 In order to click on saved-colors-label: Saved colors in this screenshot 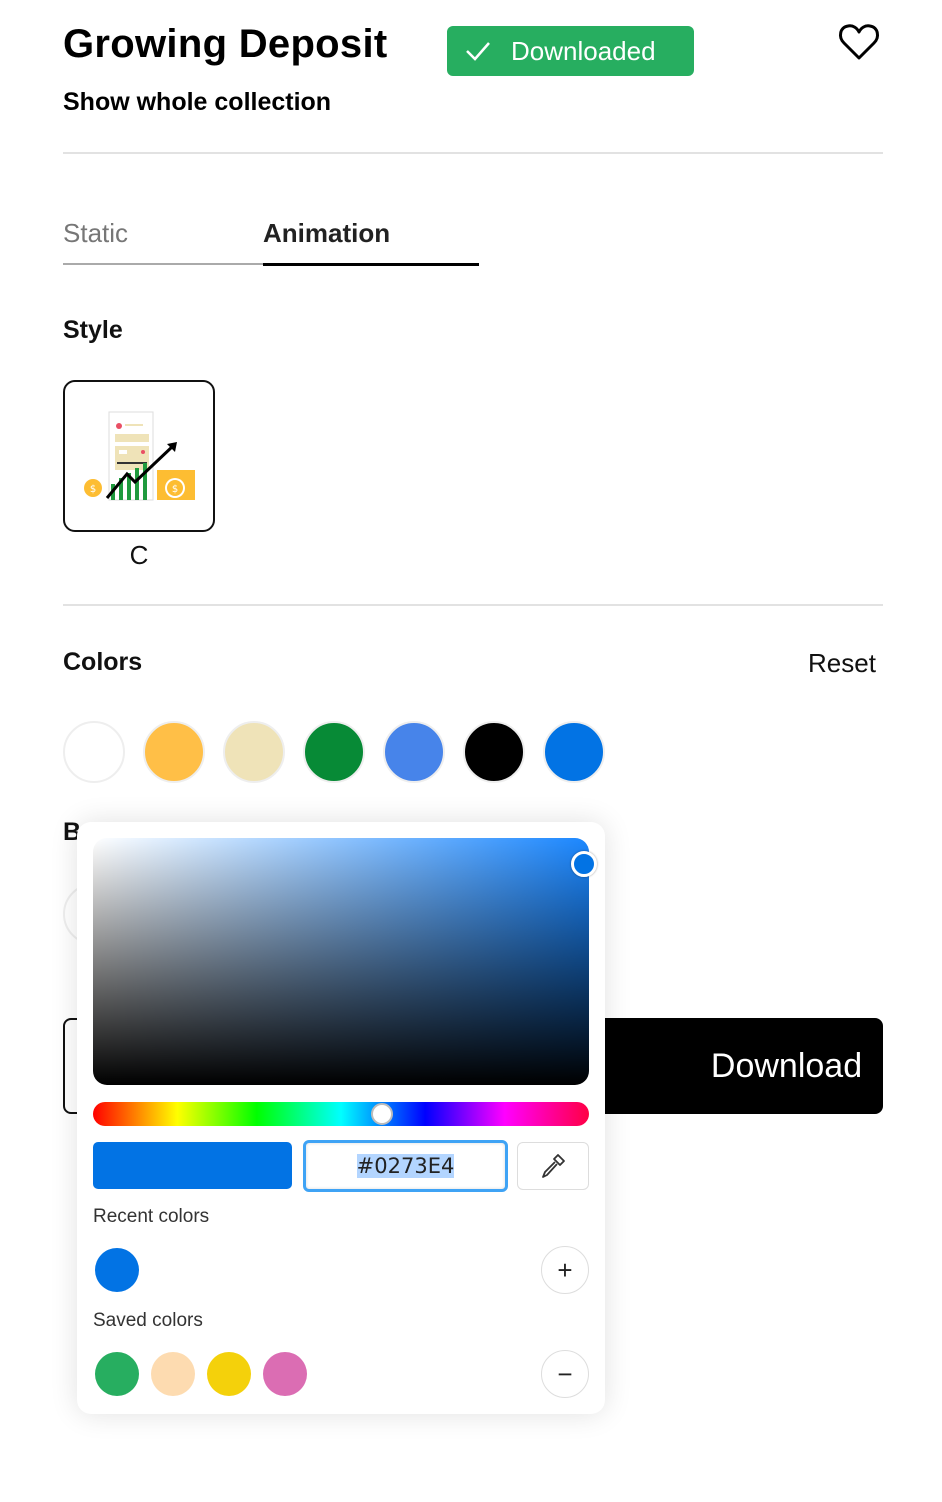, I will do `click(148, 1320)`.